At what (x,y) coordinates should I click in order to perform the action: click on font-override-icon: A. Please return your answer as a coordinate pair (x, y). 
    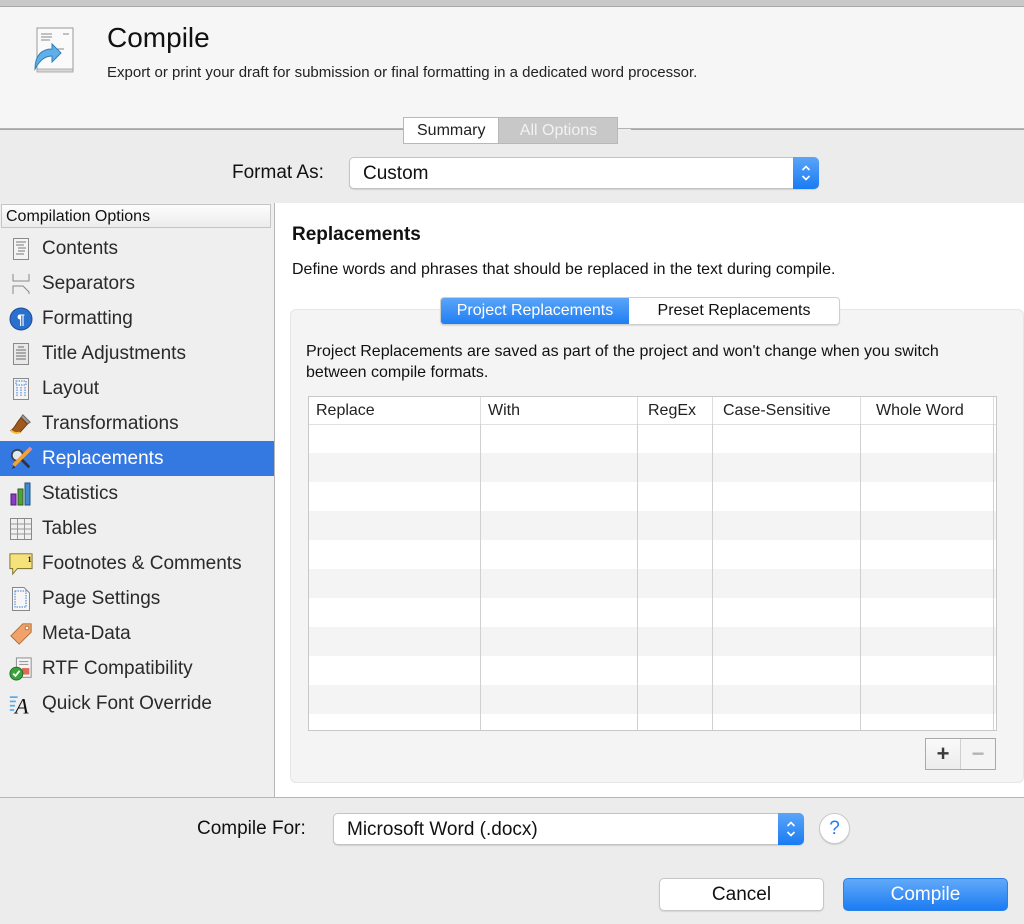
    Looking at the image, I should click on (21, 705).